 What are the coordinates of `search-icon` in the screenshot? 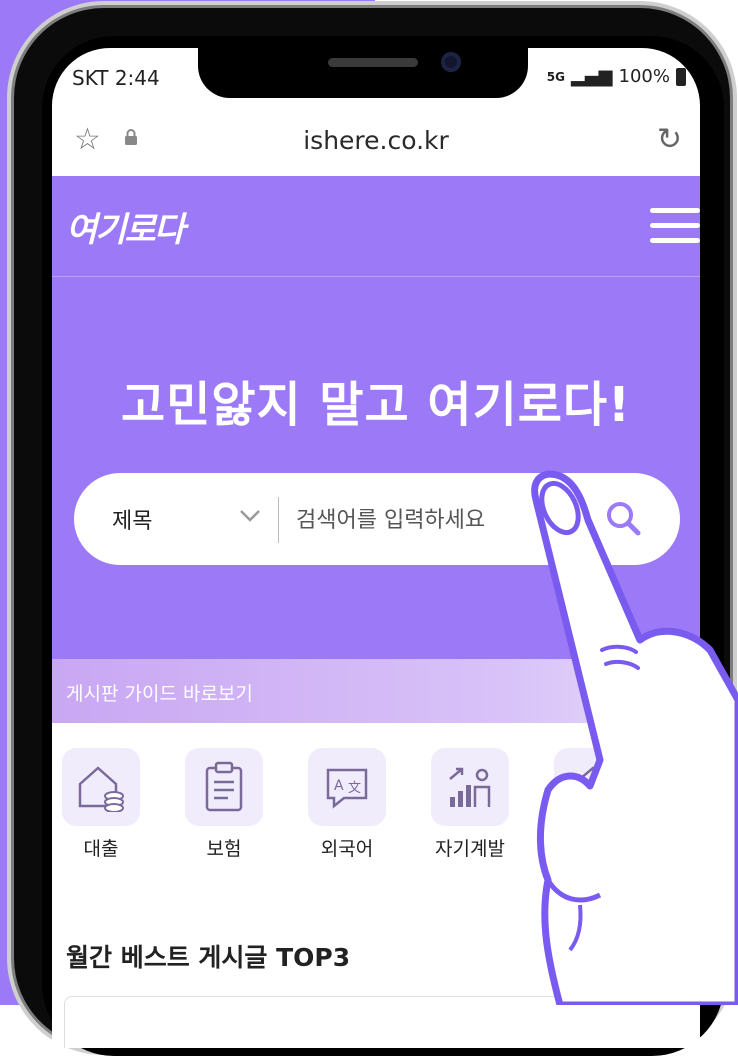 It's located at (624, 521).